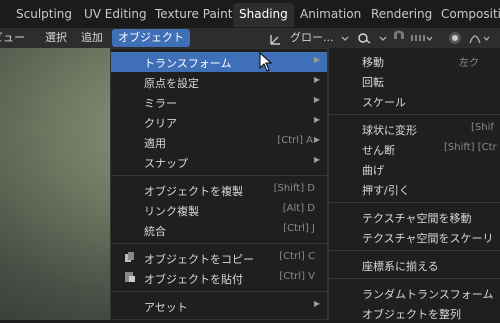 The height and width of the screenshot is (323, 500). I want to click on menu-item-shortcut: [Shift] [Ctr, so click(470, 147).